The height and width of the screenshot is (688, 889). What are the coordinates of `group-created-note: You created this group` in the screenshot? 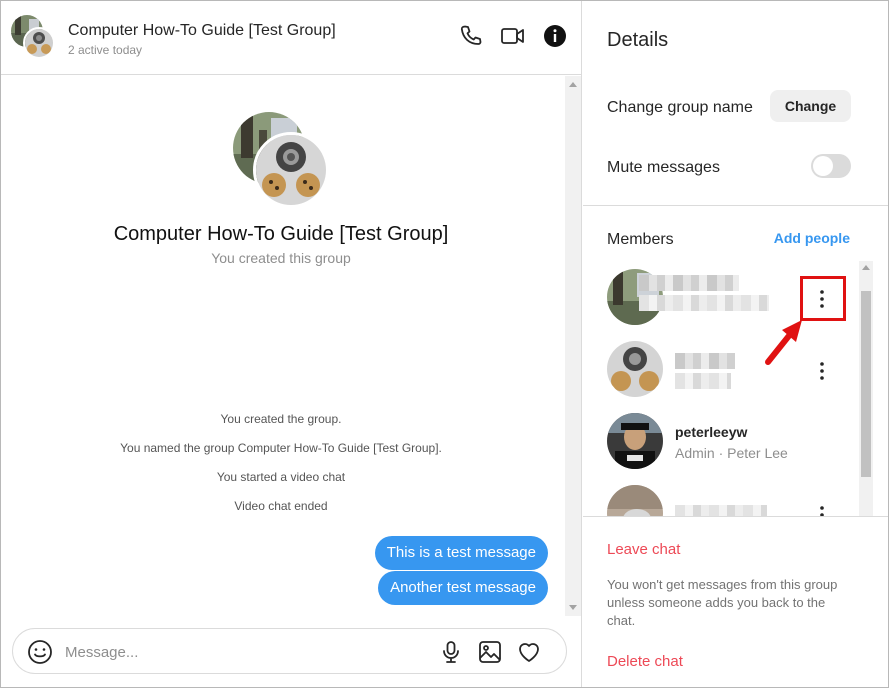 It's located at (281, 258).